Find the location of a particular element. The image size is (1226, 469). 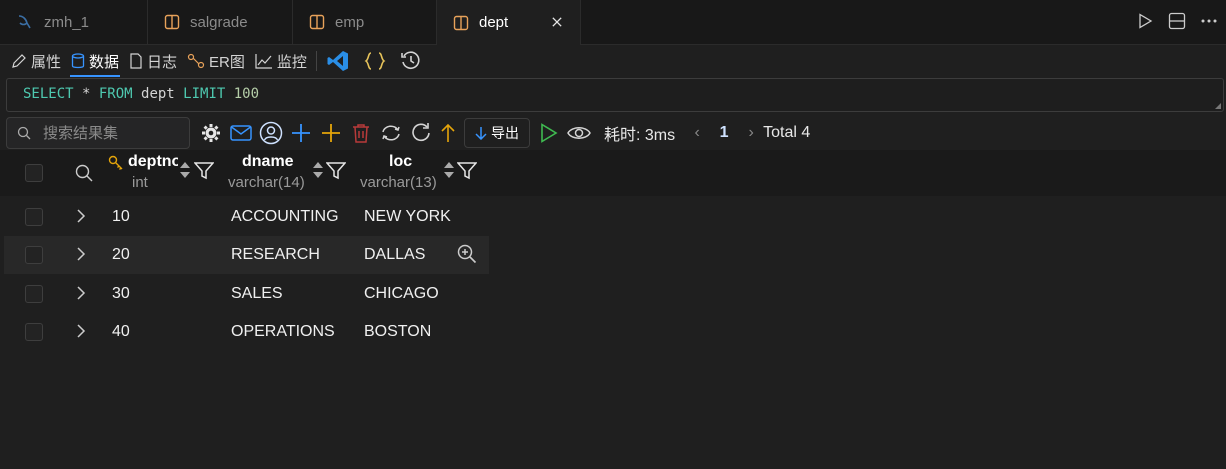

column-name: loc is located at coordinates (401, 161).